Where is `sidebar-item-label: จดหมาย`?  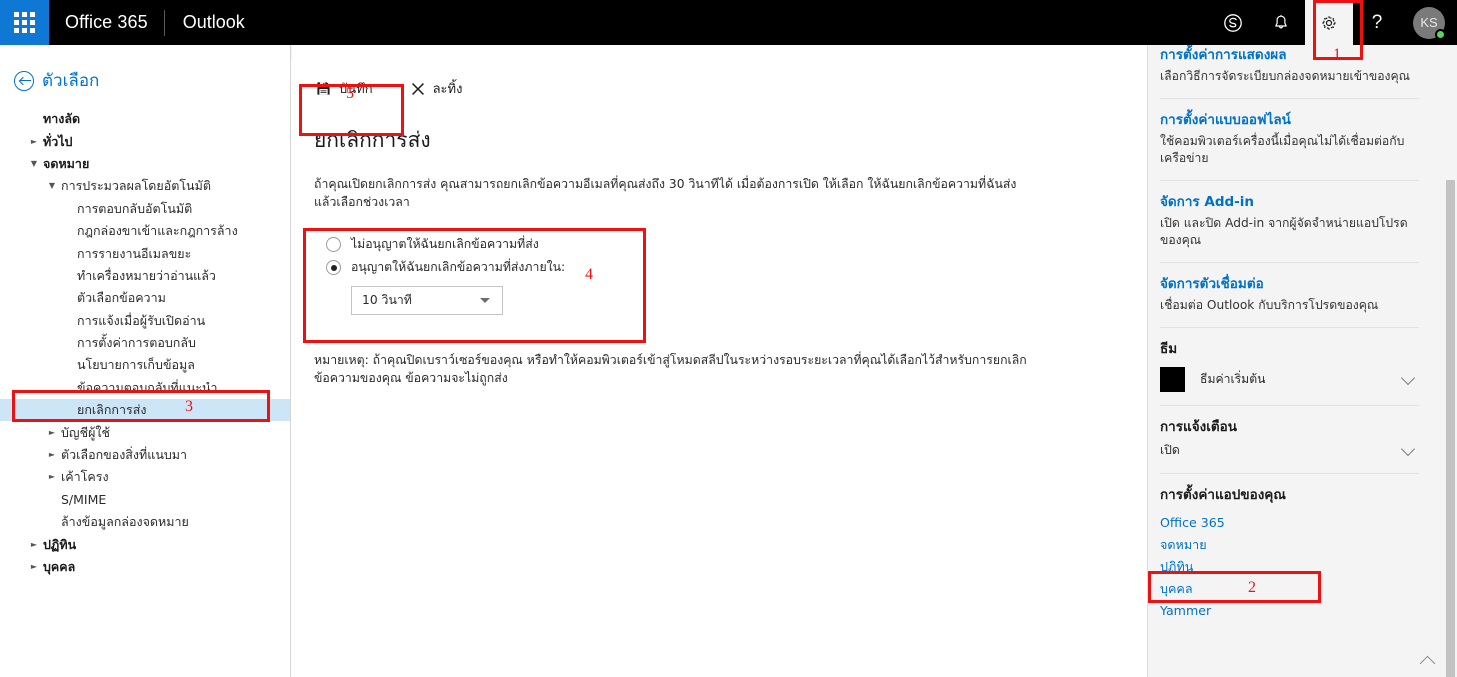
sidebar-item-label: จดหมาย is located at coordinates (66, 163).